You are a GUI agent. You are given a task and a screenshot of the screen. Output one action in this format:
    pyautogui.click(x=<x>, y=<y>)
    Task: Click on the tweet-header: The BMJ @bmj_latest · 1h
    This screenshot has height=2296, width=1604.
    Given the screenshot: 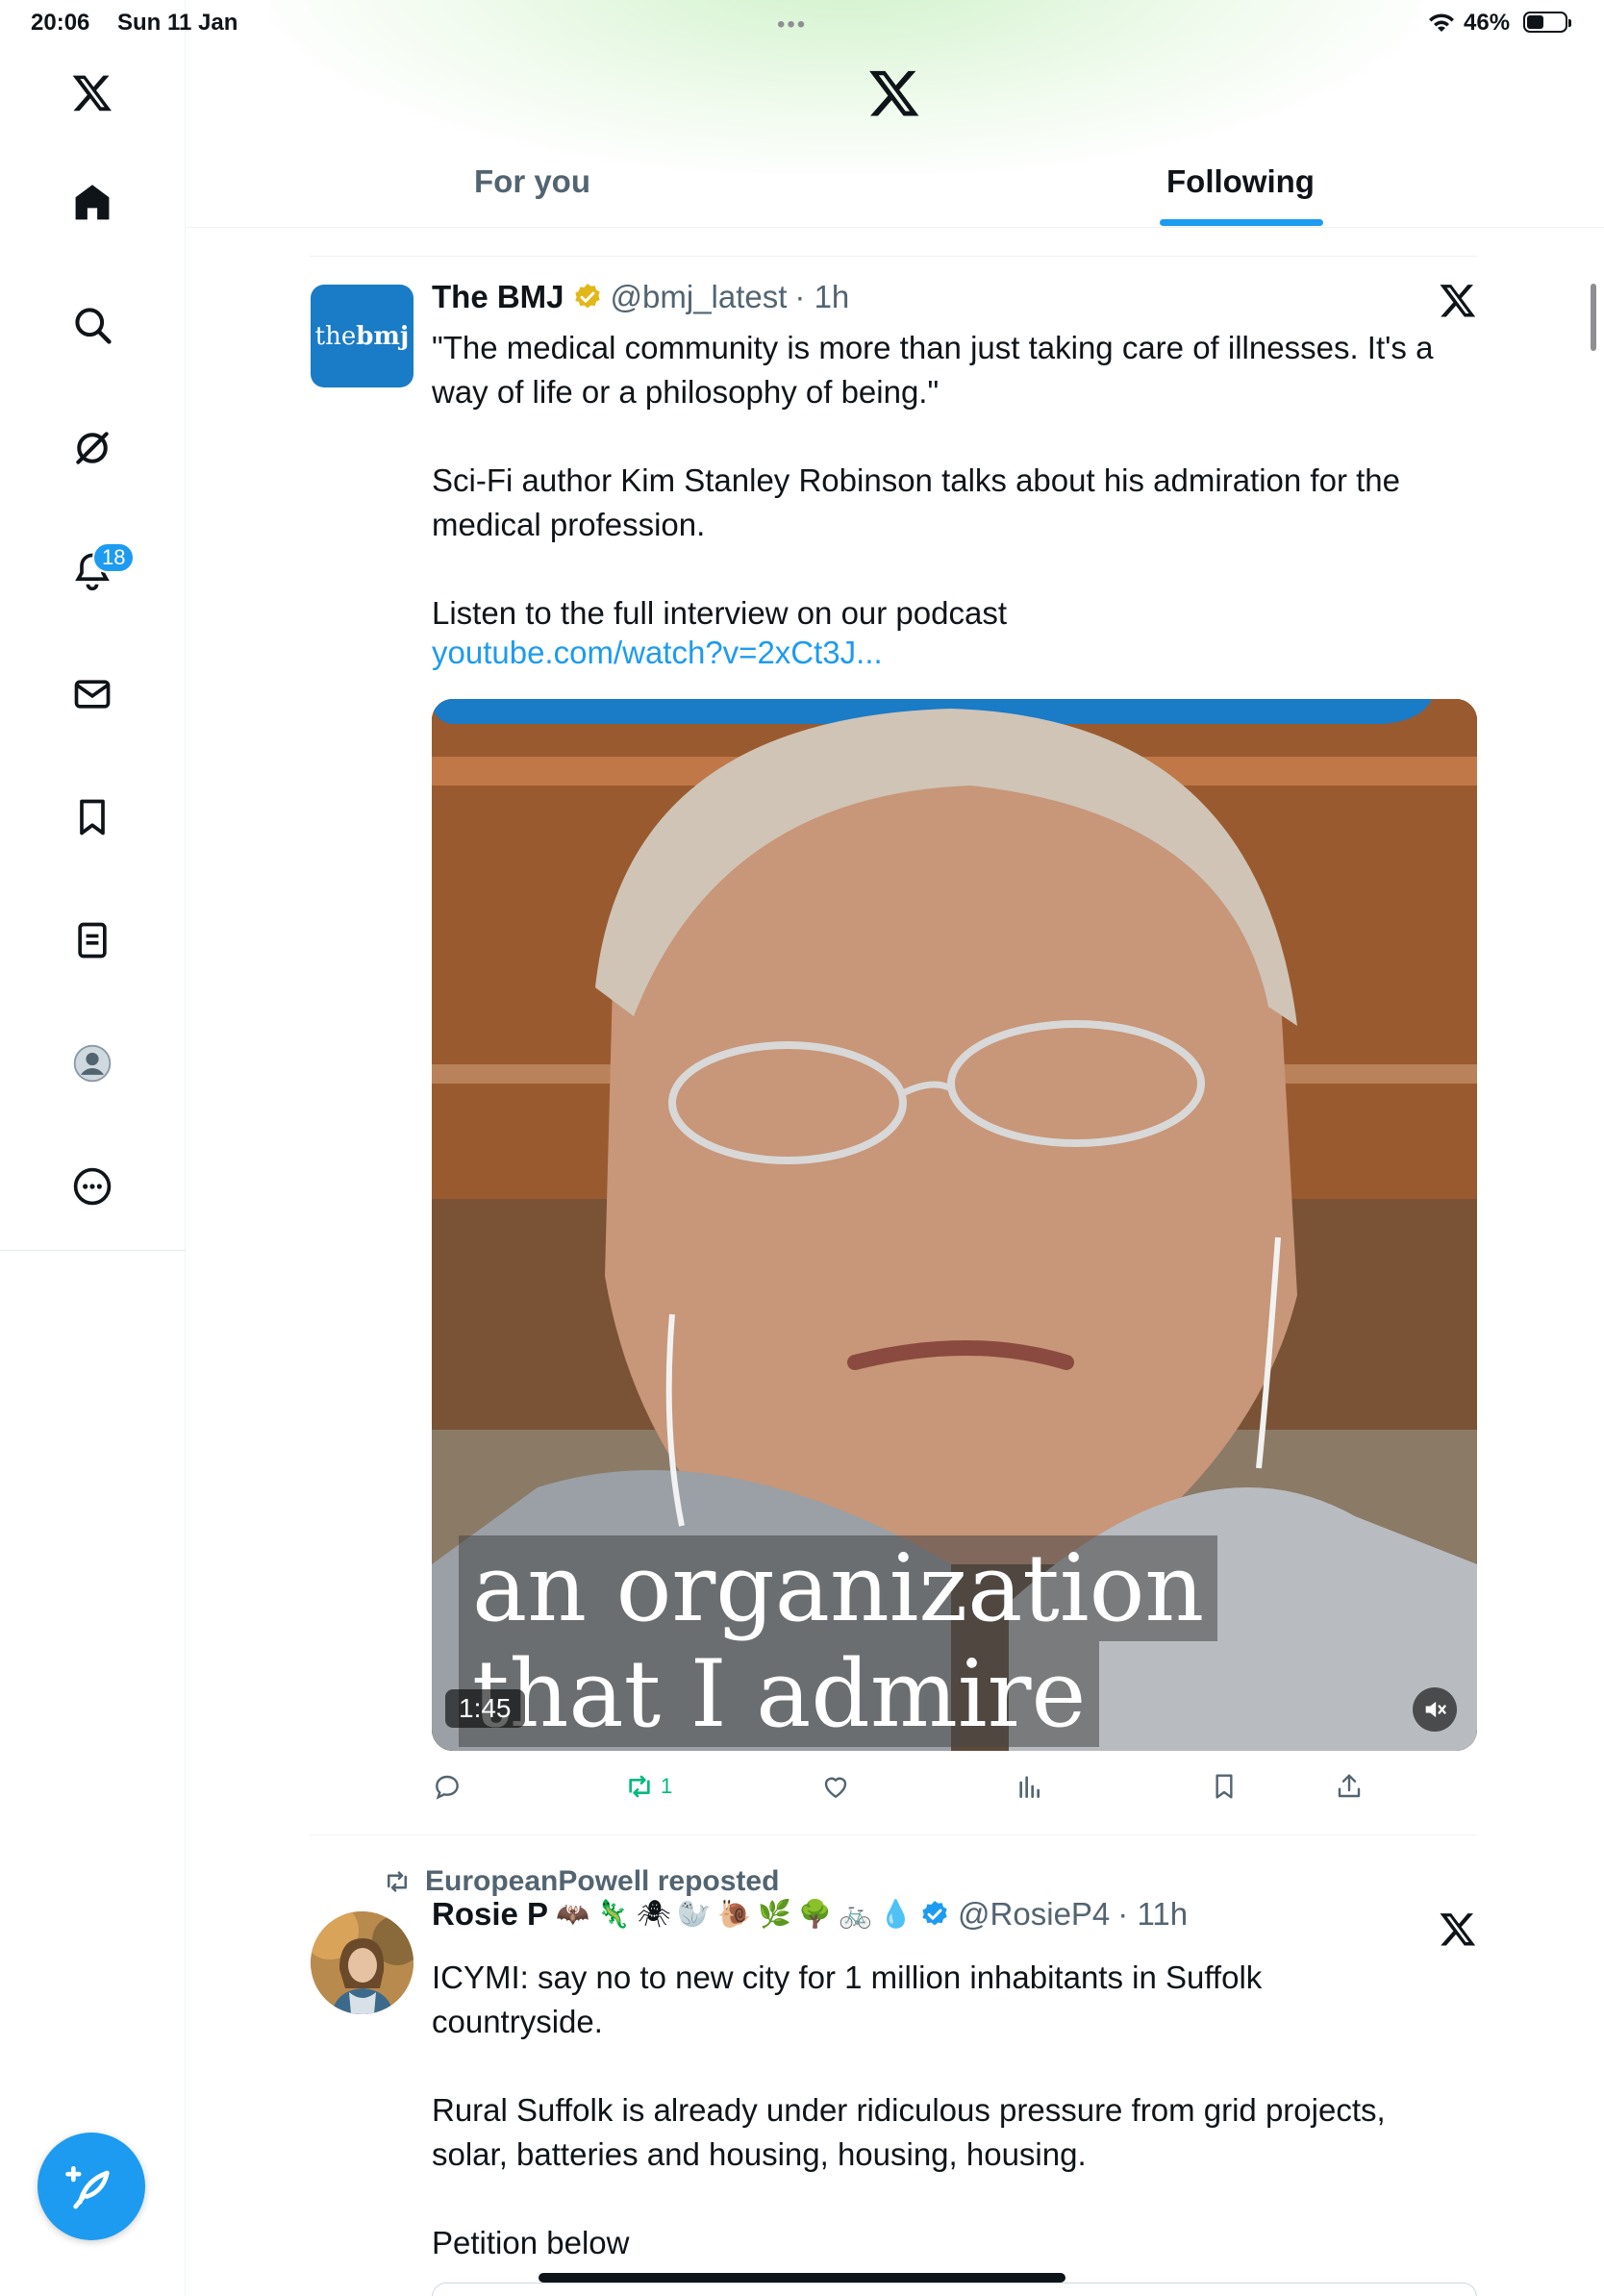 What is the action you would take?
    pyautogui.click(x=640, y=297)
    